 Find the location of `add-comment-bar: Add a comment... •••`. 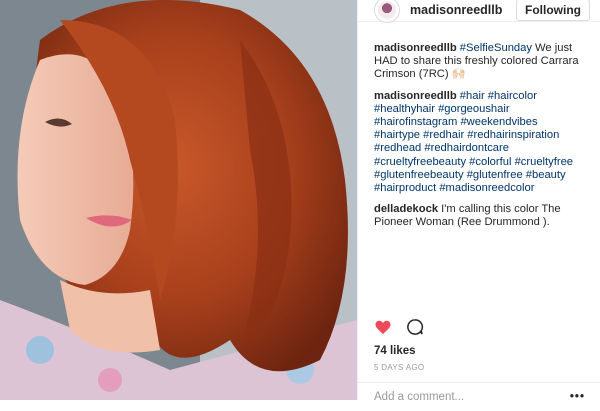

add-comment-bar: Add a comment... ••• is located at coordinates (479, 396).